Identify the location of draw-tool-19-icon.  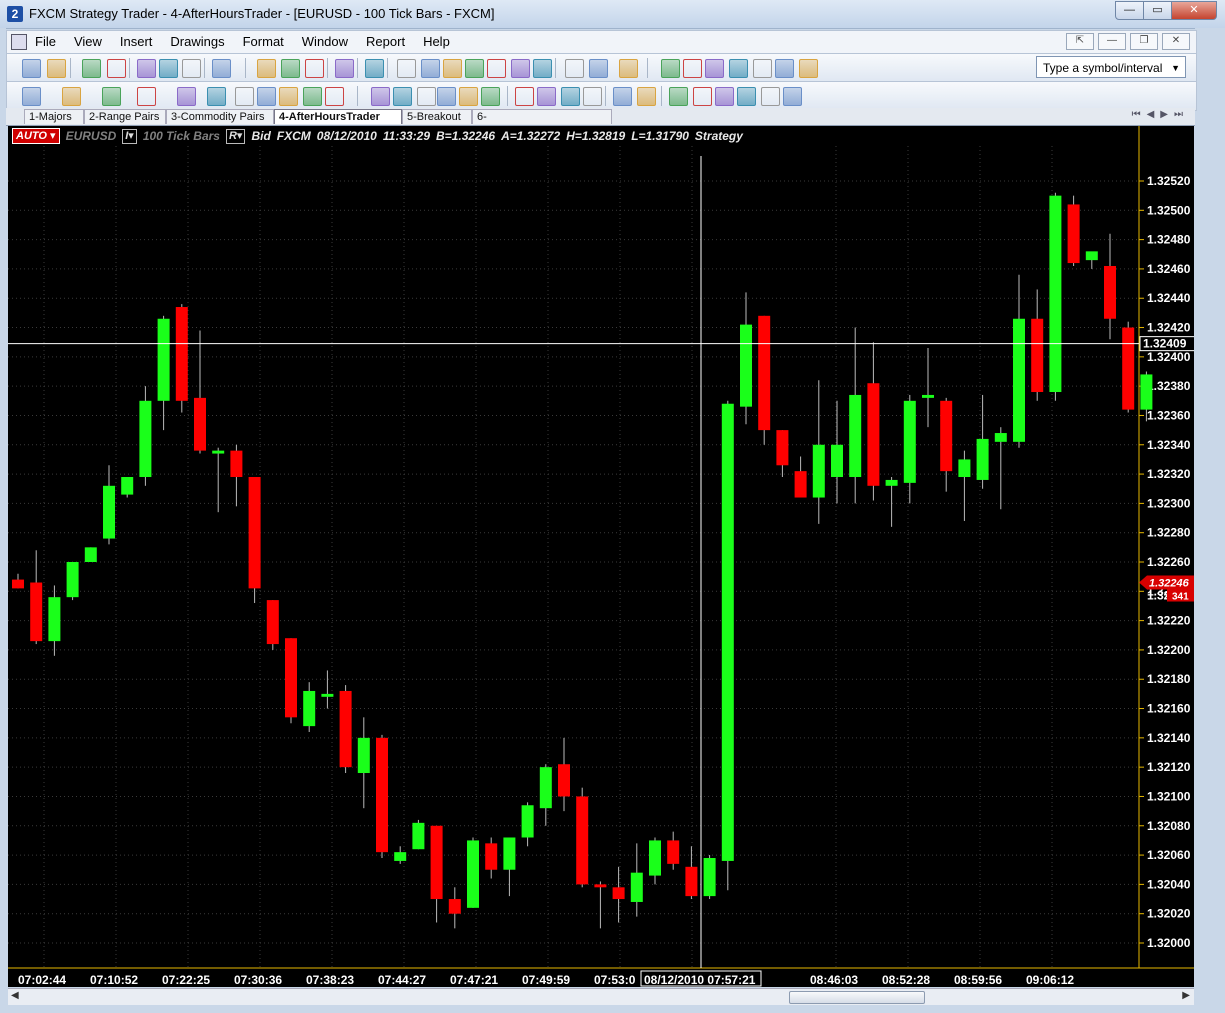
(570, 96).